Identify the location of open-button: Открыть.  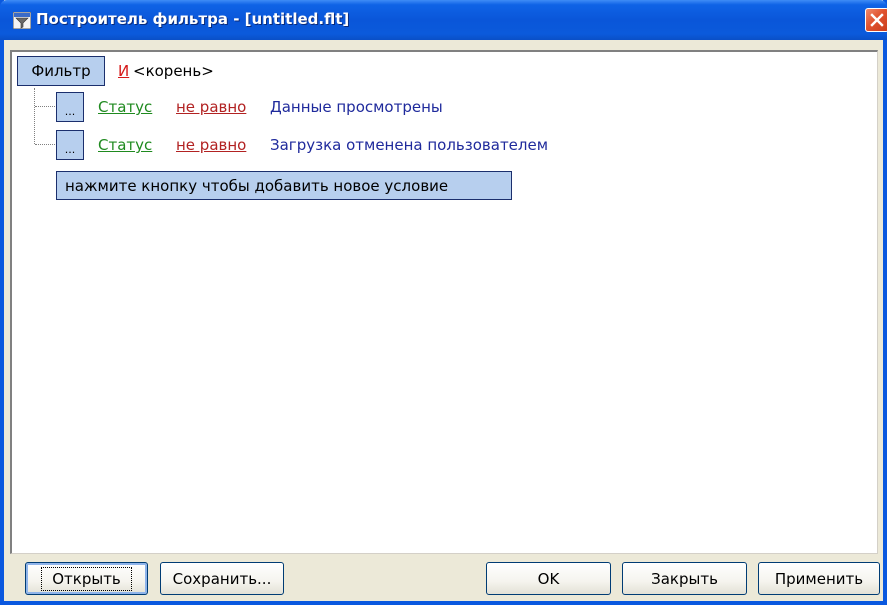
(86, 578).